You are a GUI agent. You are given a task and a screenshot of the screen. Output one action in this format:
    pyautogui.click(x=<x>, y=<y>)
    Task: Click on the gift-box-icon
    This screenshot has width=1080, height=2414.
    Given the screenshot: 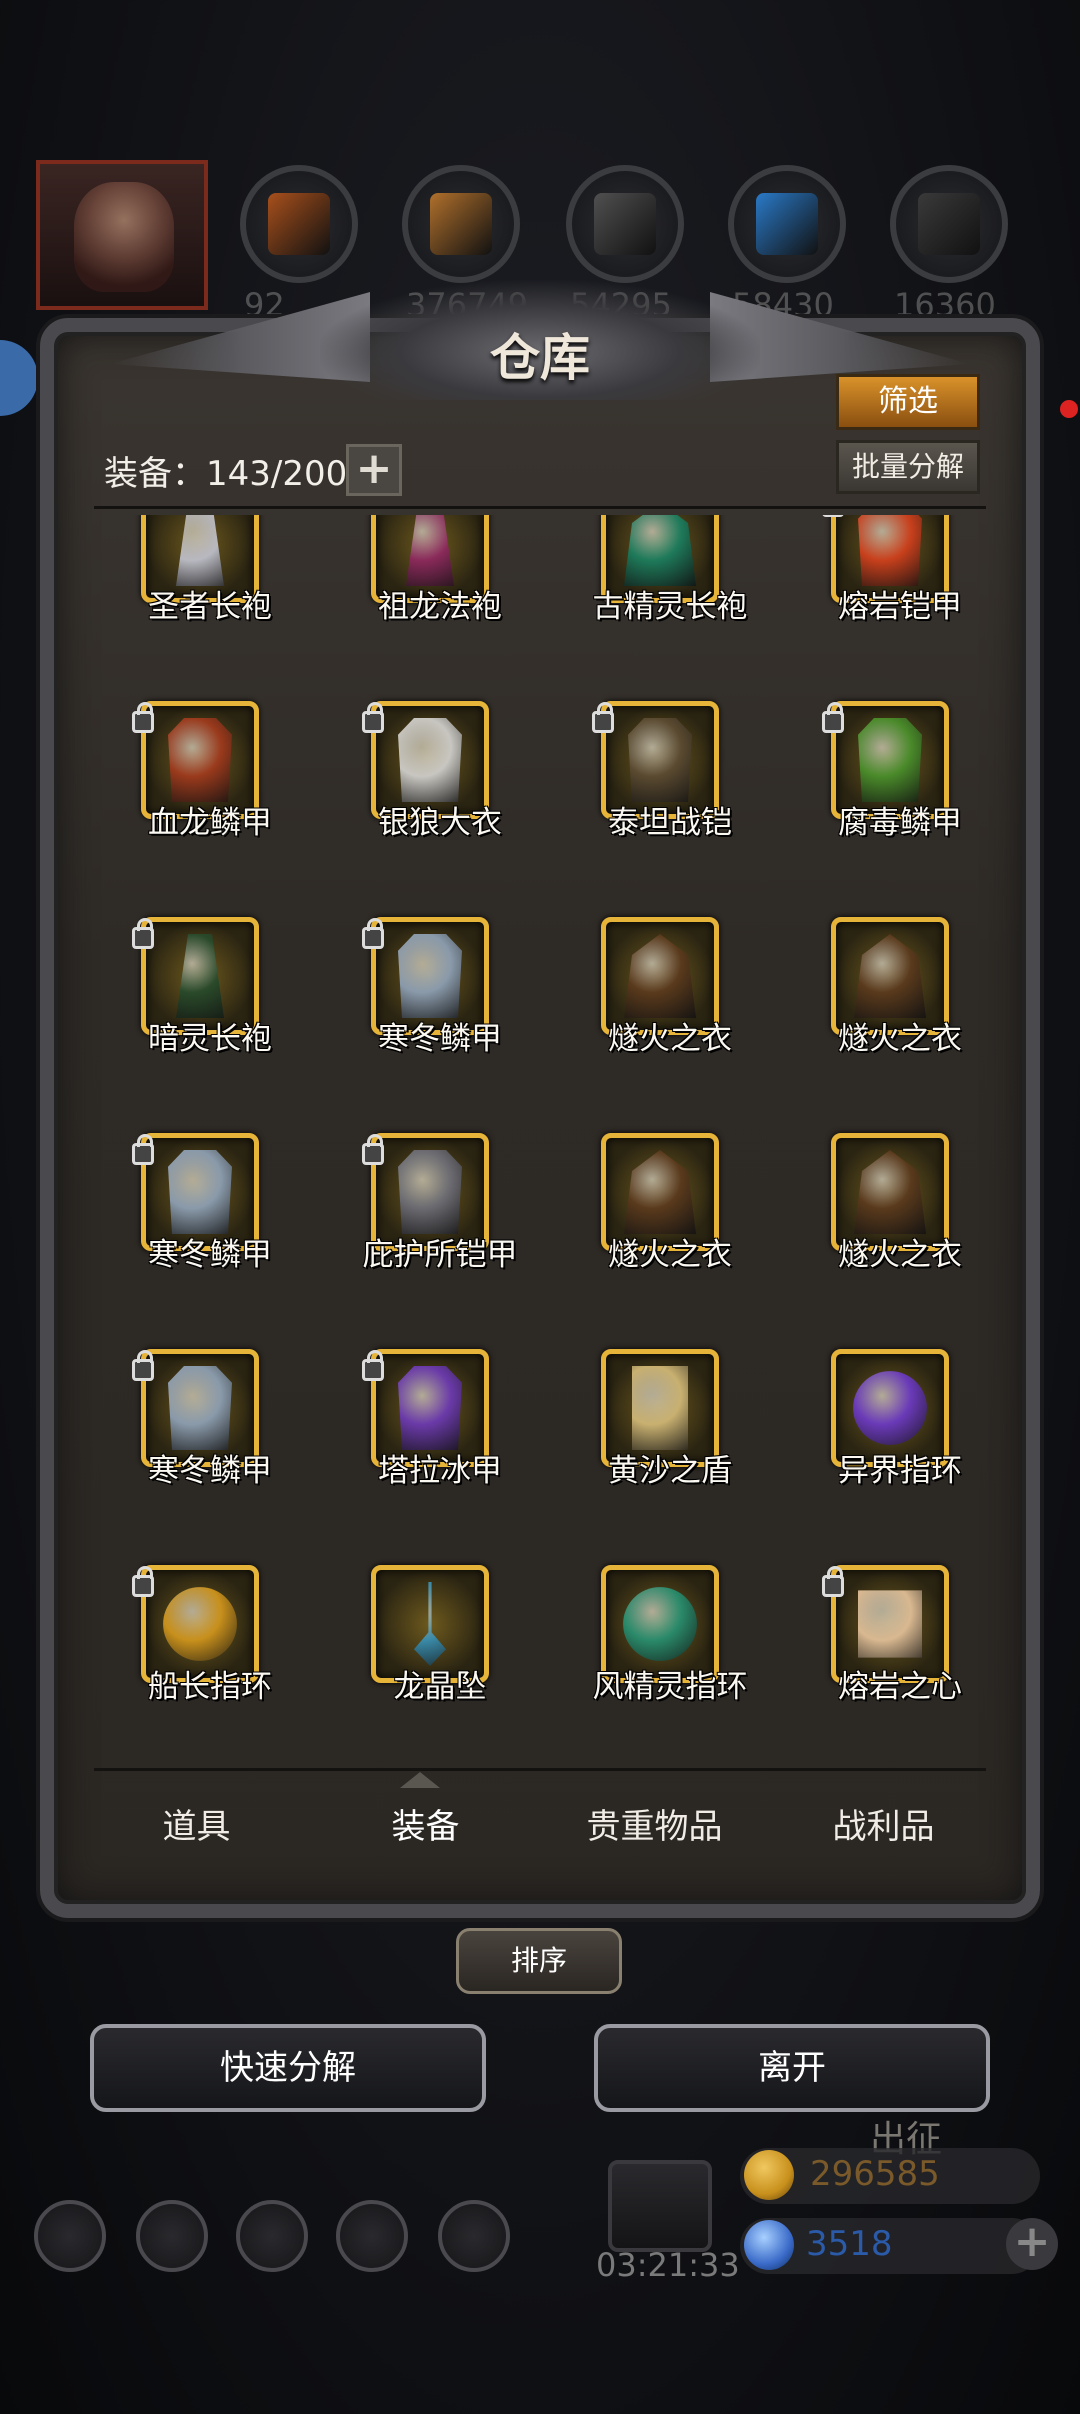 What is the action you would take?
    pyautogui.click(x=660, y=2206)
    